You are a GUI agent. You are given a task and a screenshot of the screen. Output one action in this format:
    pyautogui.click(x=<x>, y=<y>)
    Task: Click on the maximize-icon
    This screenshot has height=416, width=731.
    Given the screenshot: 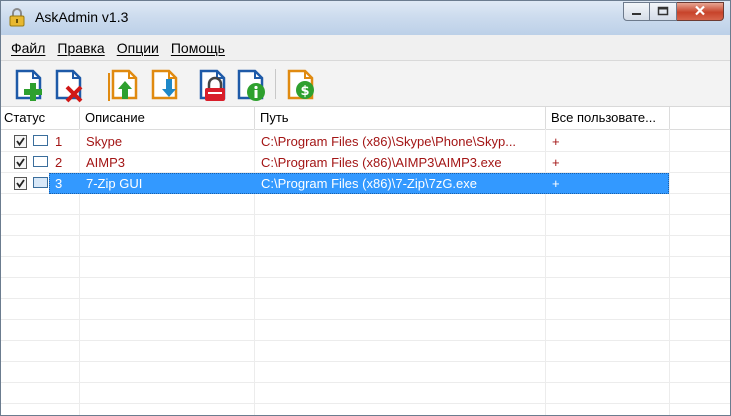 What is the action you would take?
    pyautogui.click(x=663, y=12)
    